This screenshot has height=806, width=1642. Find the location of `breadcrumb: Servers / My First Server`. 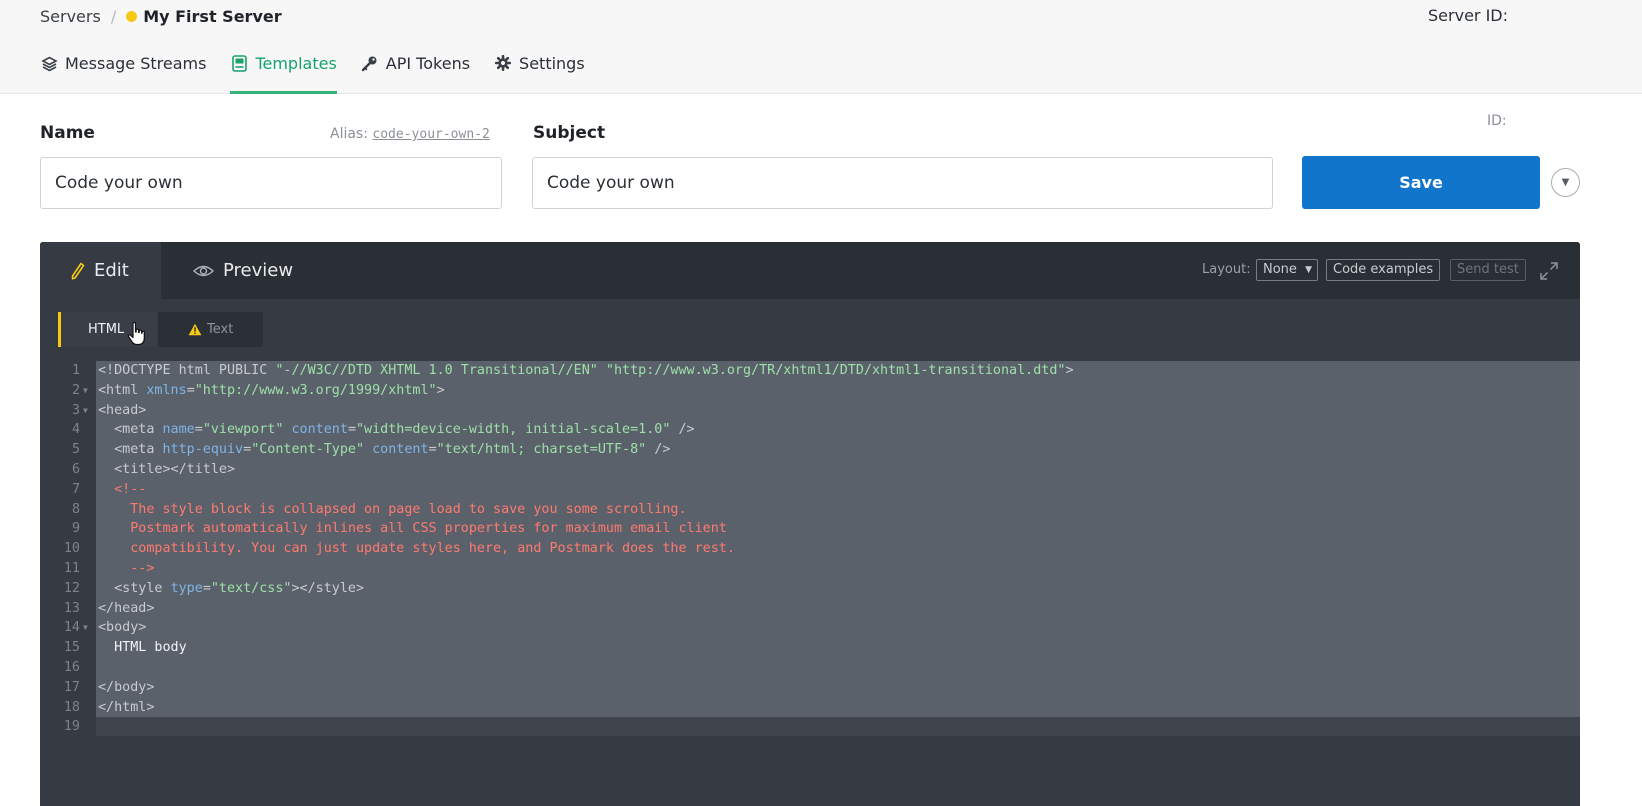

breadcrumb: Servers / My First Server is located at coordinates (161, 16).